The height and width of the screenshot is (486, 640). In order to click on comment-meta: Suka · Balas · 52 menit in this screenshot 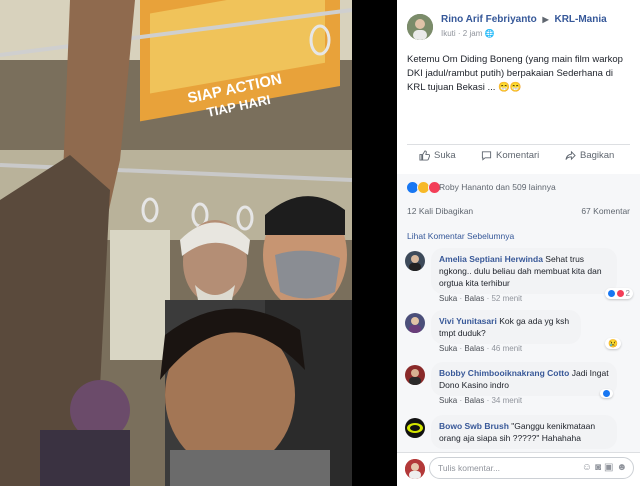, I will do `click(481, 298)`.